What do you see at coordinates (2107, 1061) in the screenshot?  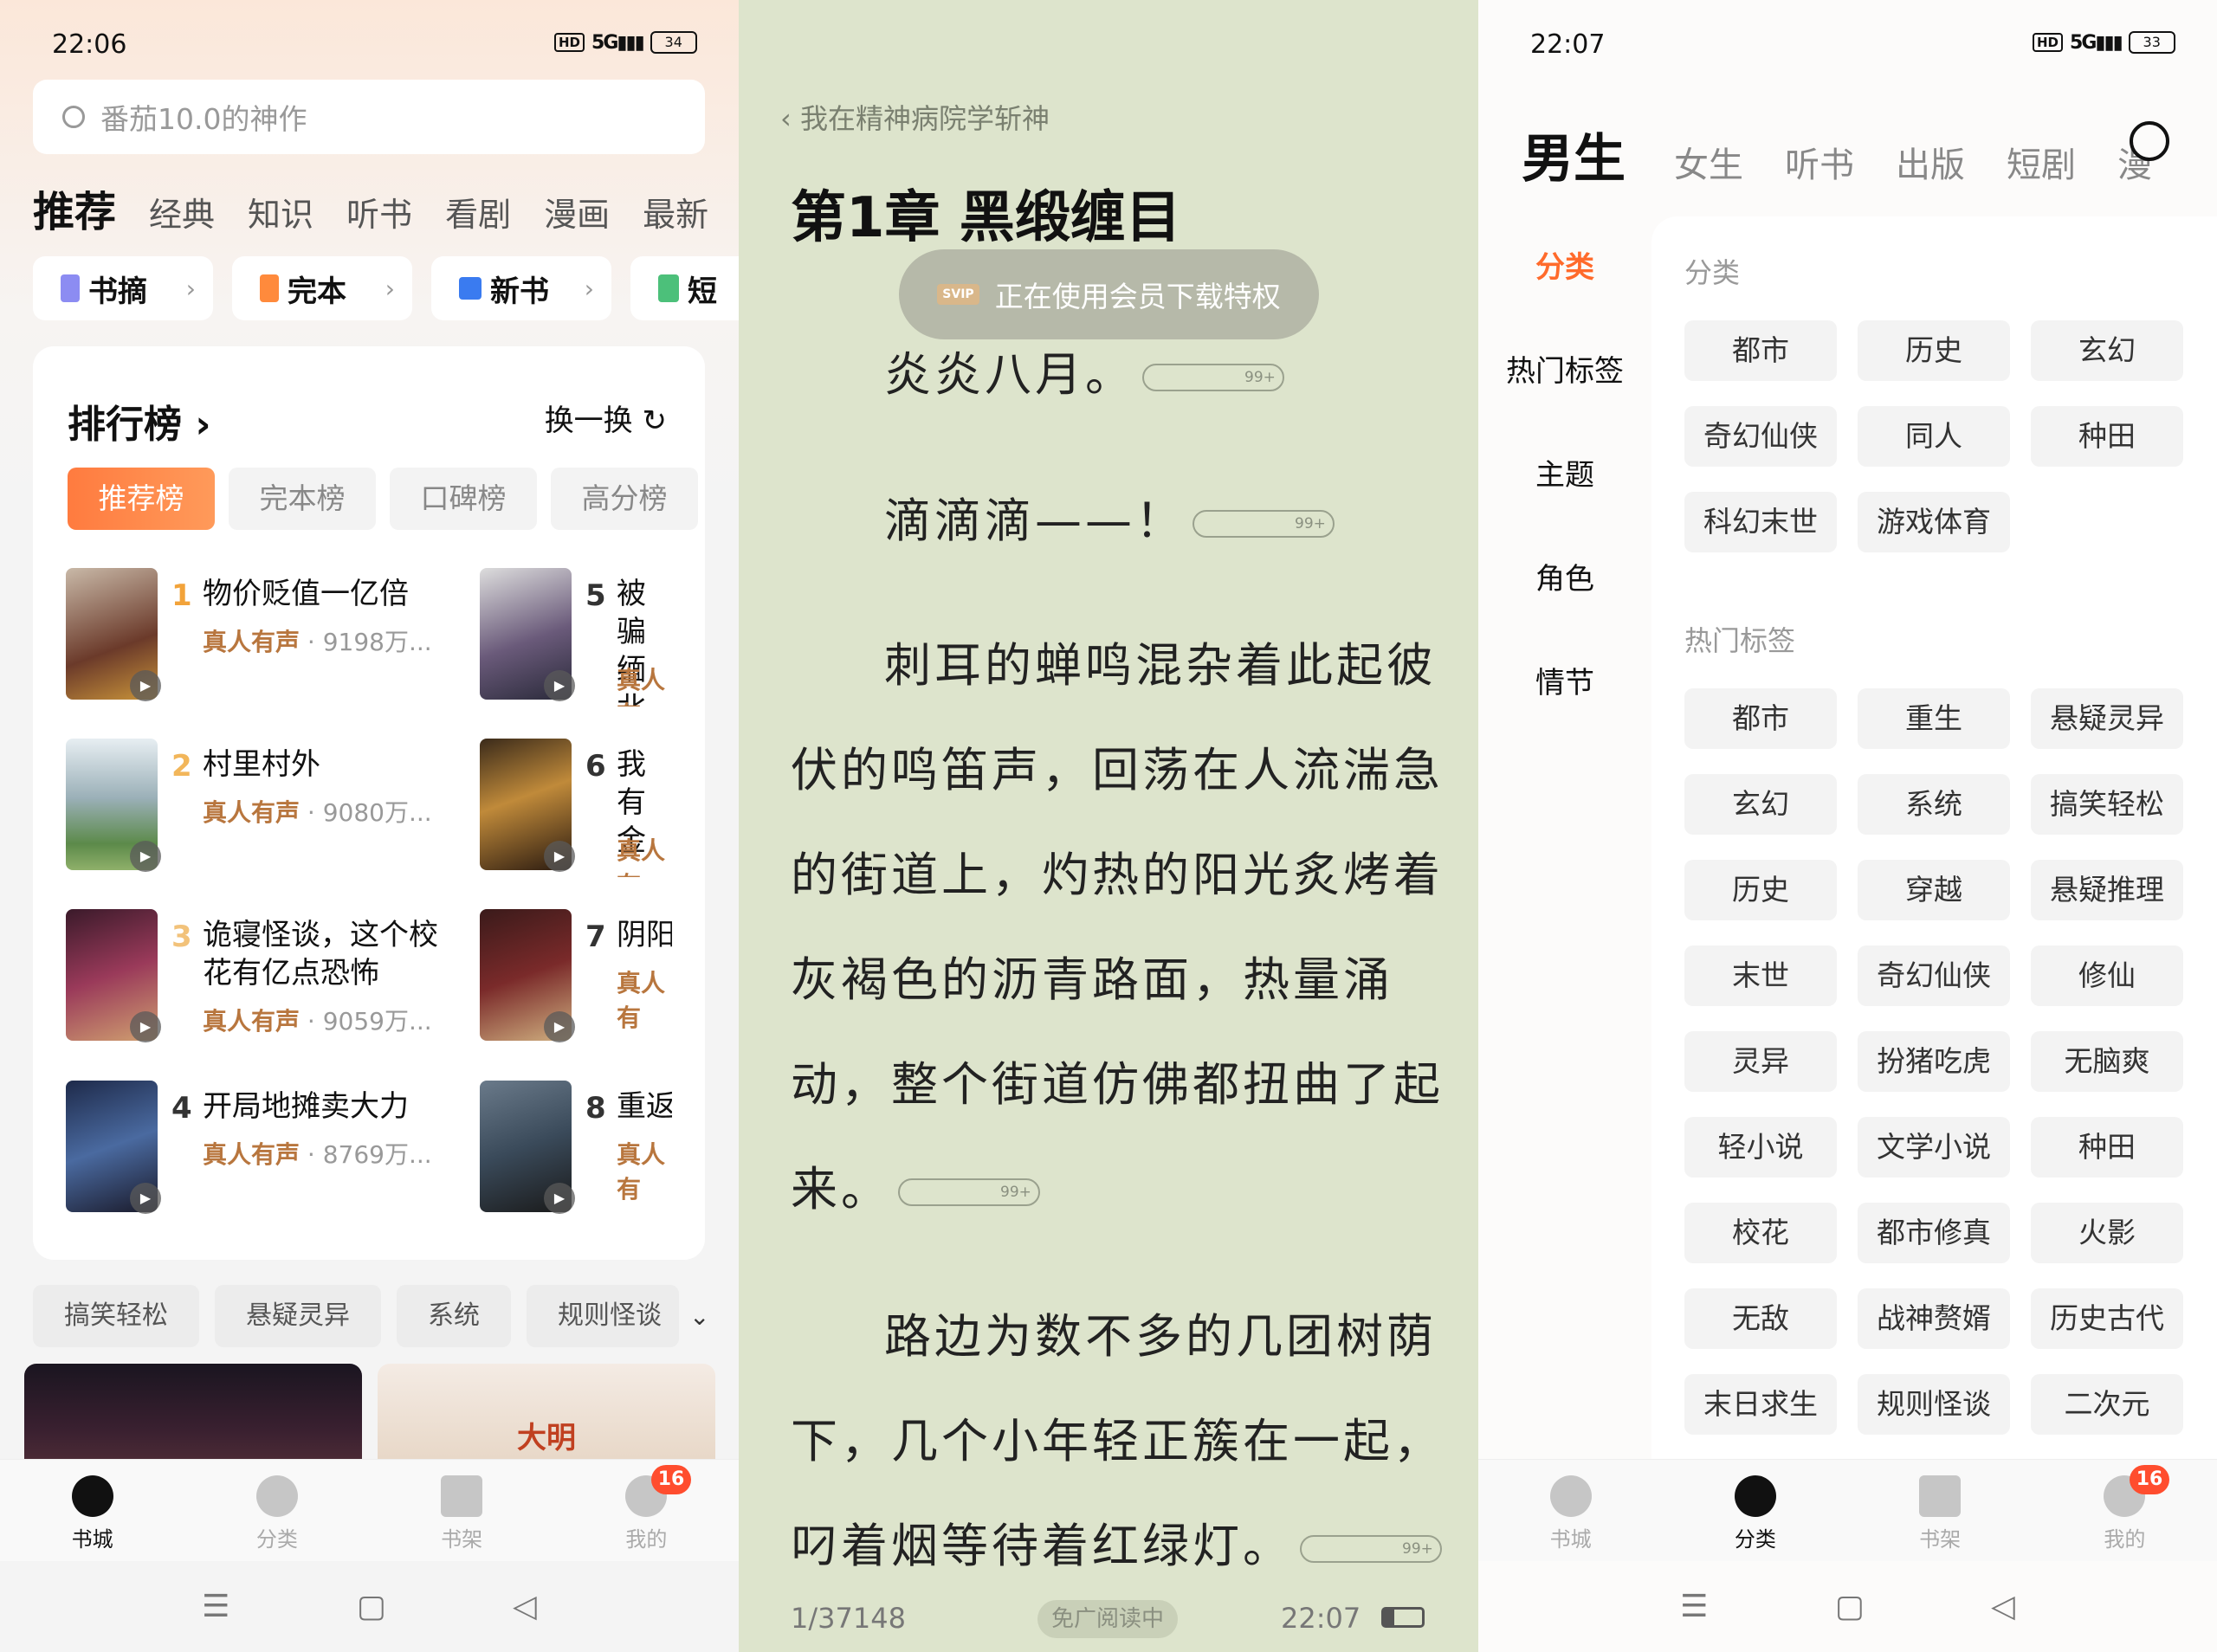 I see `hot-tag-chip: 无脑爽` at bounding box center [2107, 1061].